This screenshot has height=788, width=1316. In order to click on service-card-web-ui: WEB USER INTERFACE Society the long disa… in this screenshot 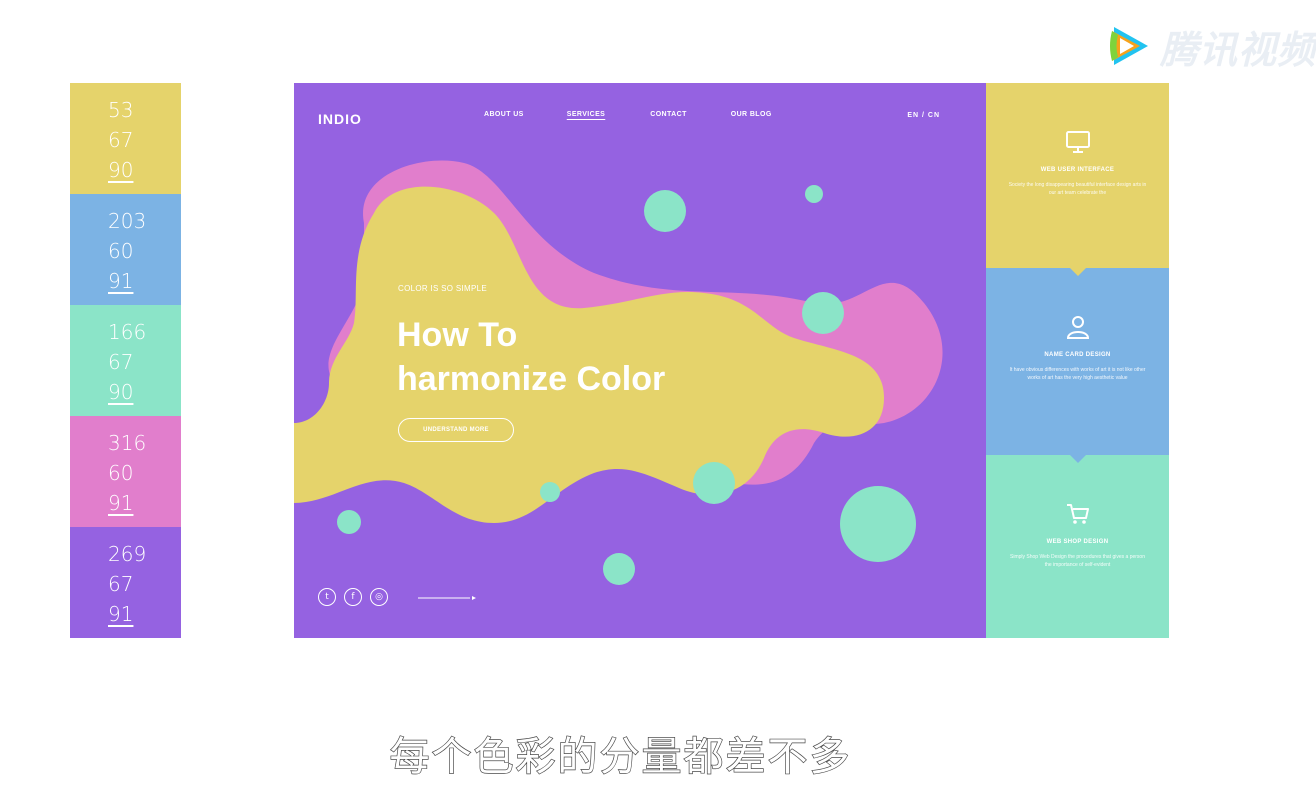, I will do `click(1077, 179)`.